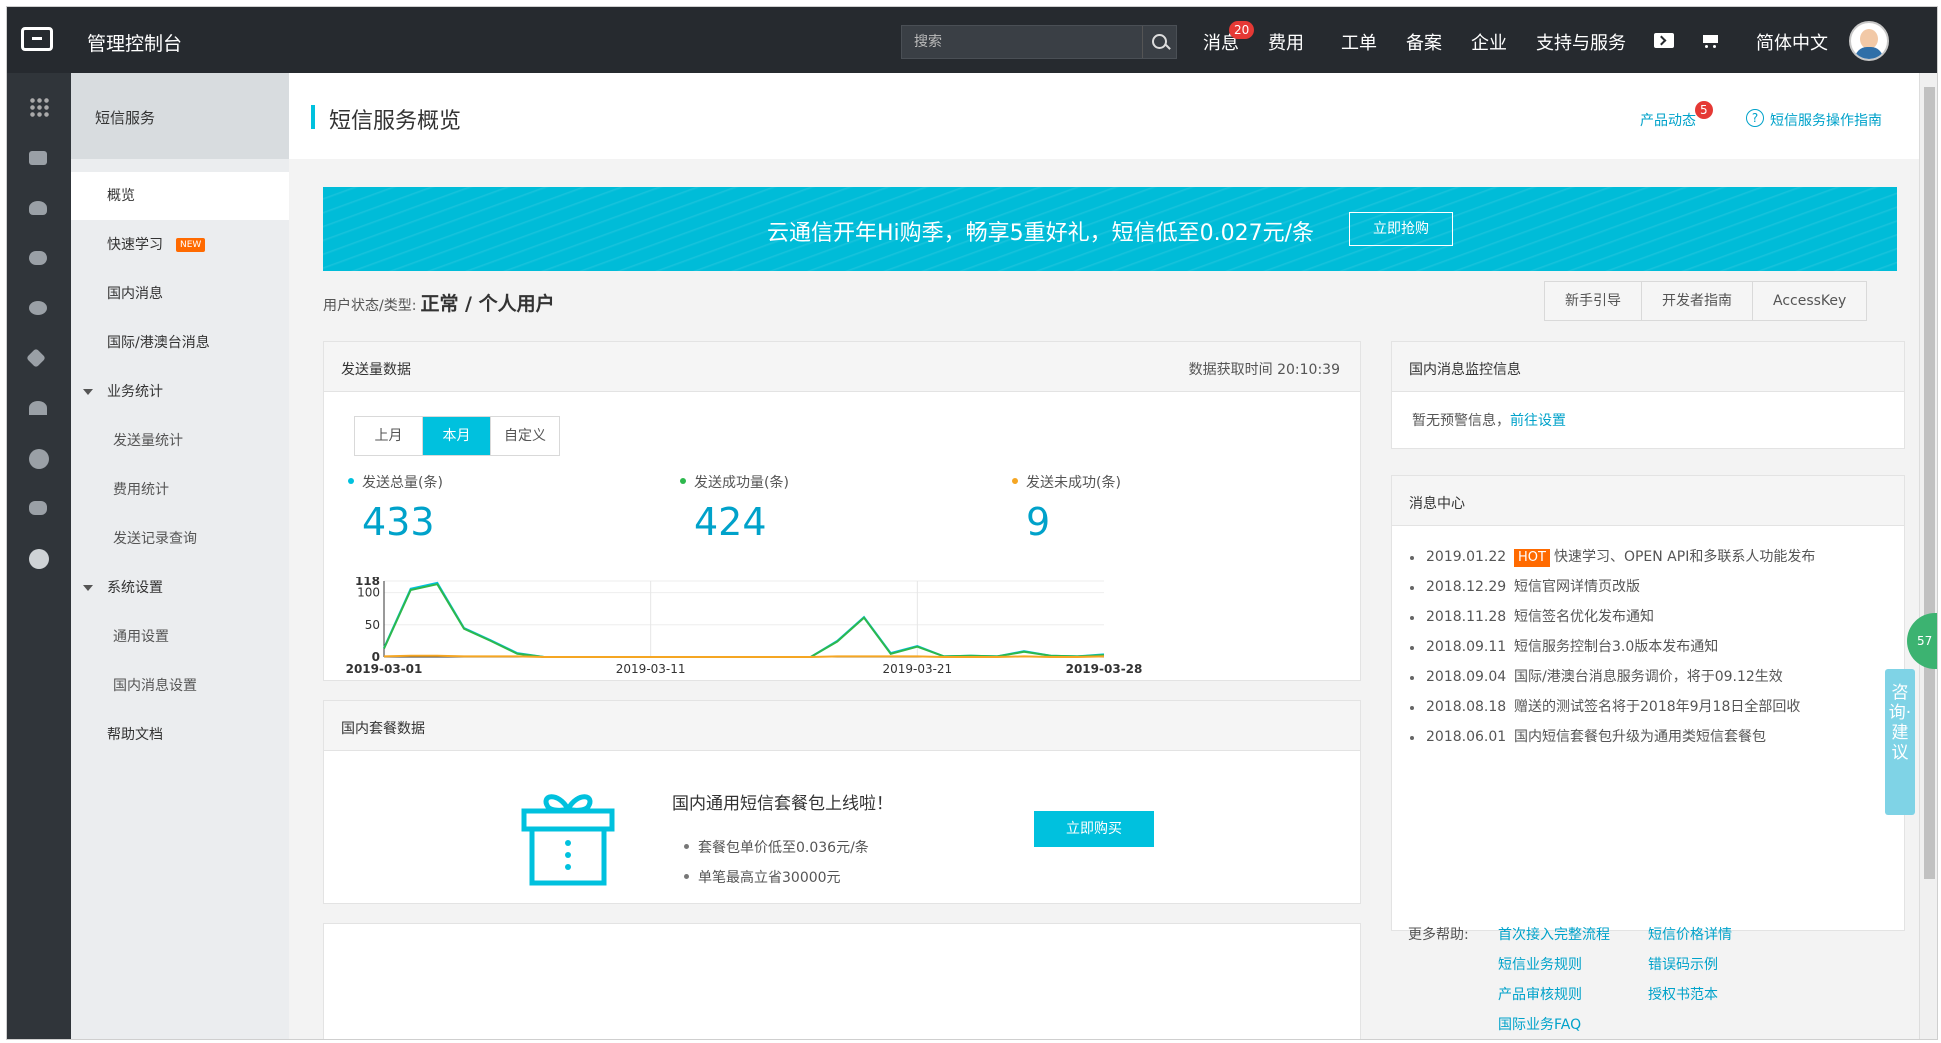 The width and height of the screenshot is (1941, 1043). I want to click on aliyun-logo-icon, so click(37, 39).